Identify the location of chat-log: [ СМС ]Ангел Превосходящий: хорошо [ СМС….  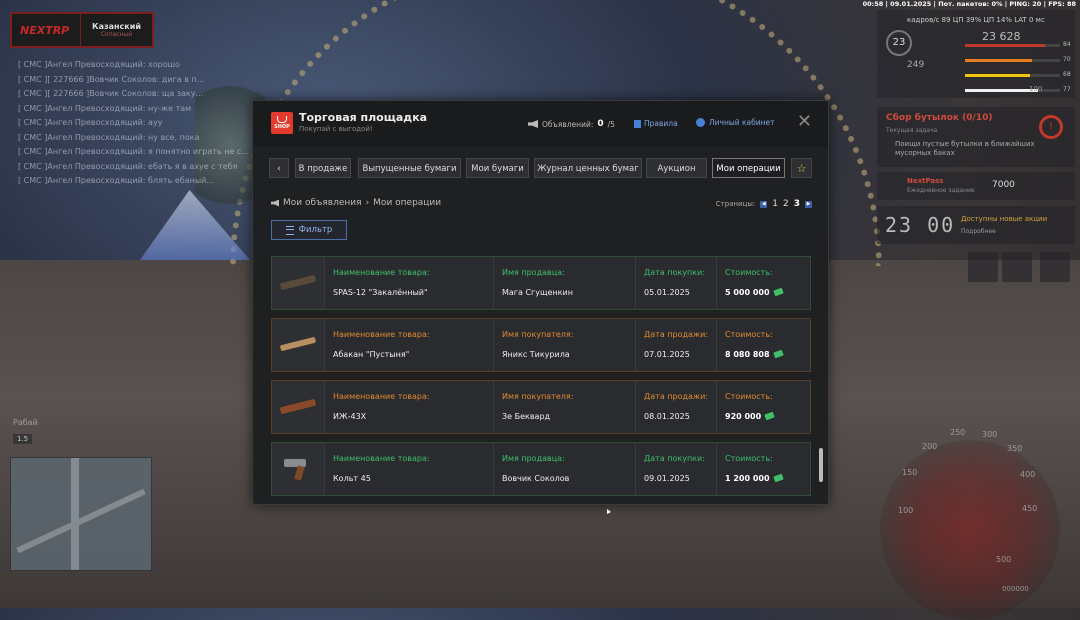
(138, 123).